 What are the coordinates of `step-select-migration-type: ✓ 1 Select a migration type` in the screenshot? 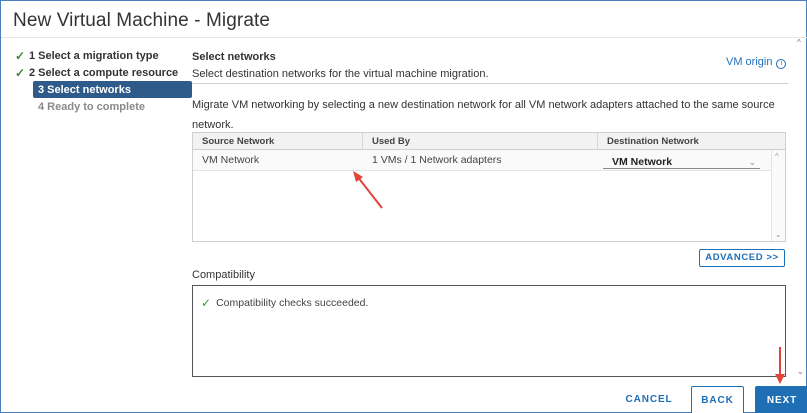 It's located at (98, 55).